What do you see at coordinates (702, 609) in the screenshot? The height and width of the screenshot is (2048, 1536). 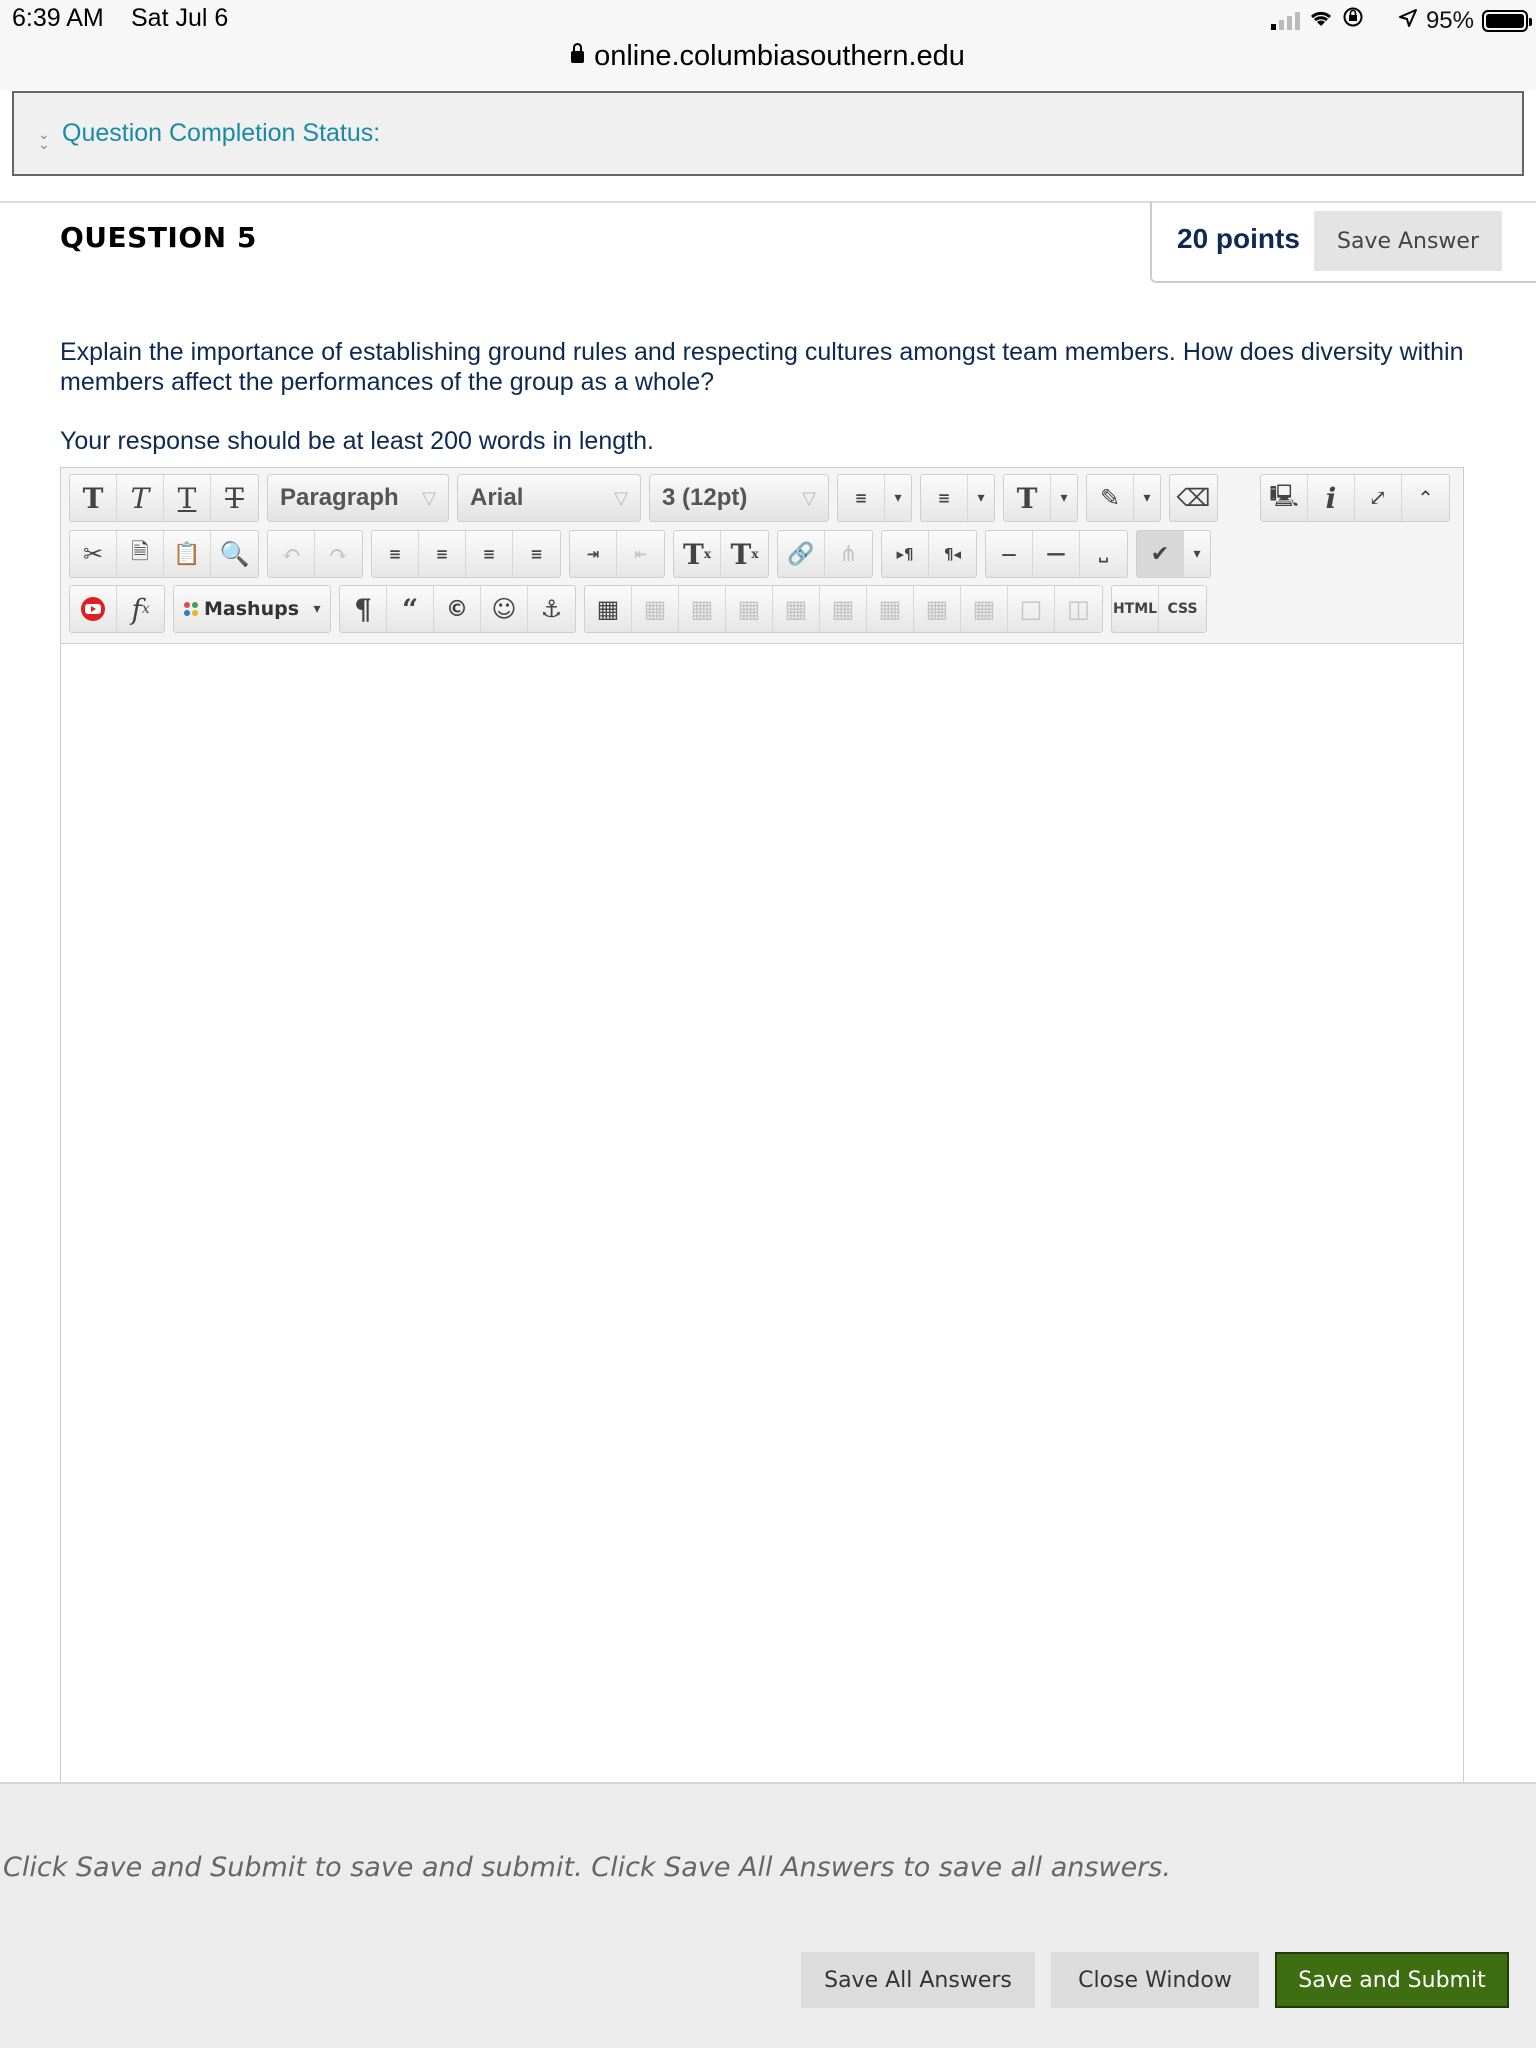 I see `table-row-after-icon: ▦` at bounding box center [702, 609].